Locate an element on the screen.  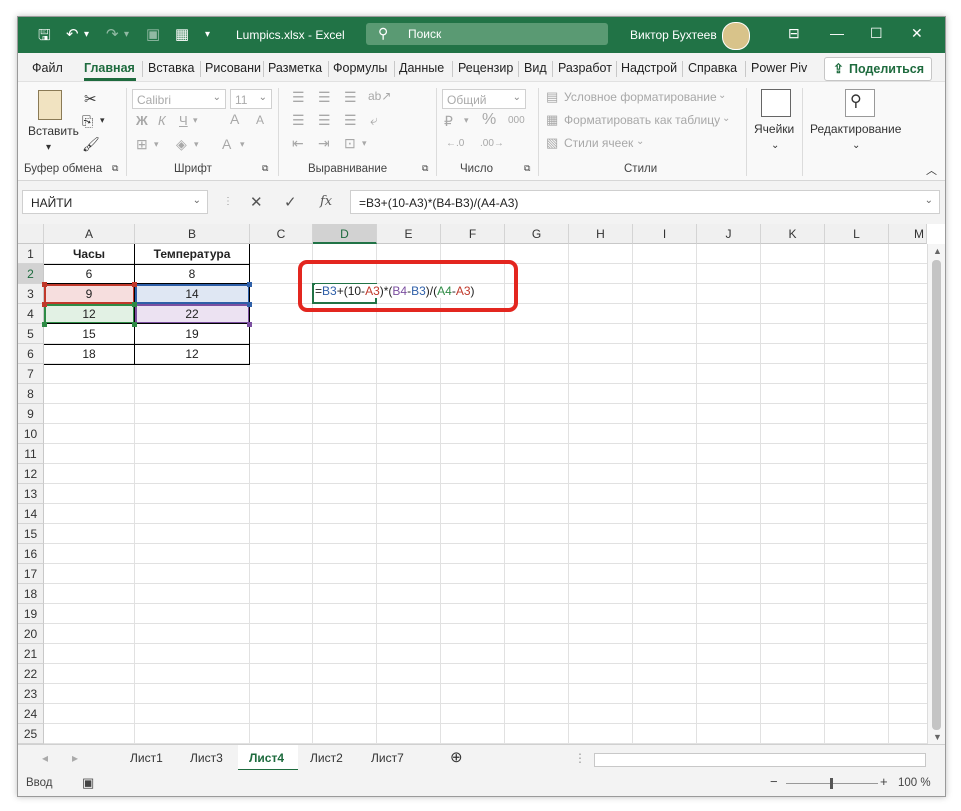
column-header-g: G is located at coordinates (537, 234).